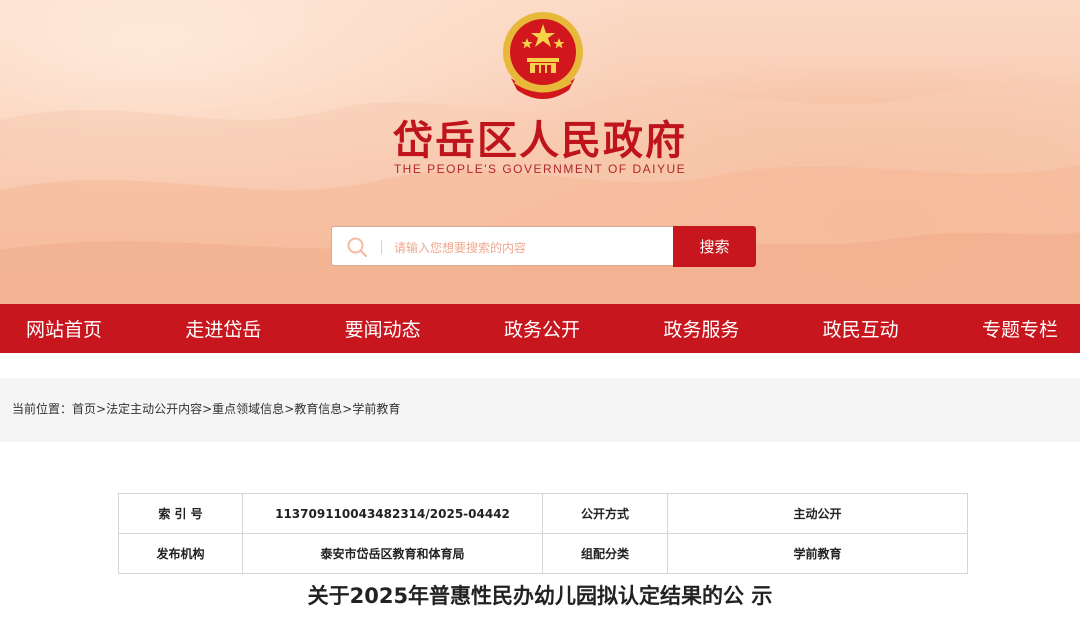  Describe the element at coordinates (357, 247) in the screenshot. I see `search-icon` at that location.